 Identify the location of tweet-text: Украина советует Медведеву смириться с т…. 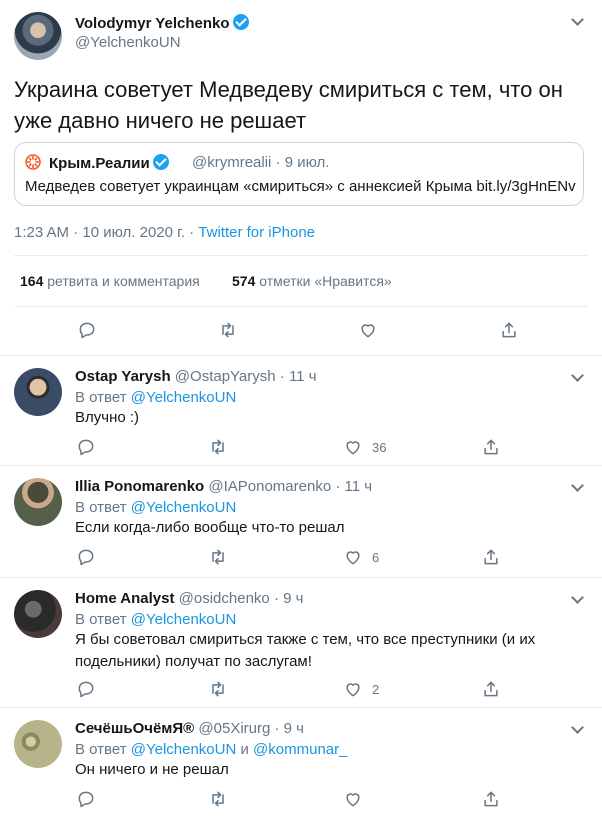
(288, 105).